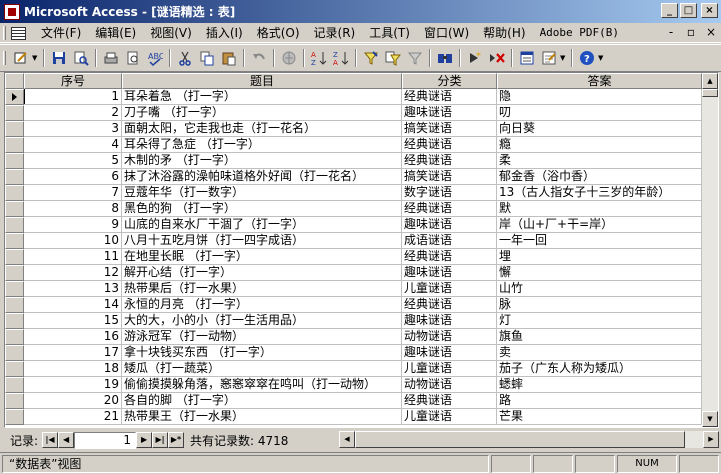  I want to click on cell-id: 13, so click(73, 289).